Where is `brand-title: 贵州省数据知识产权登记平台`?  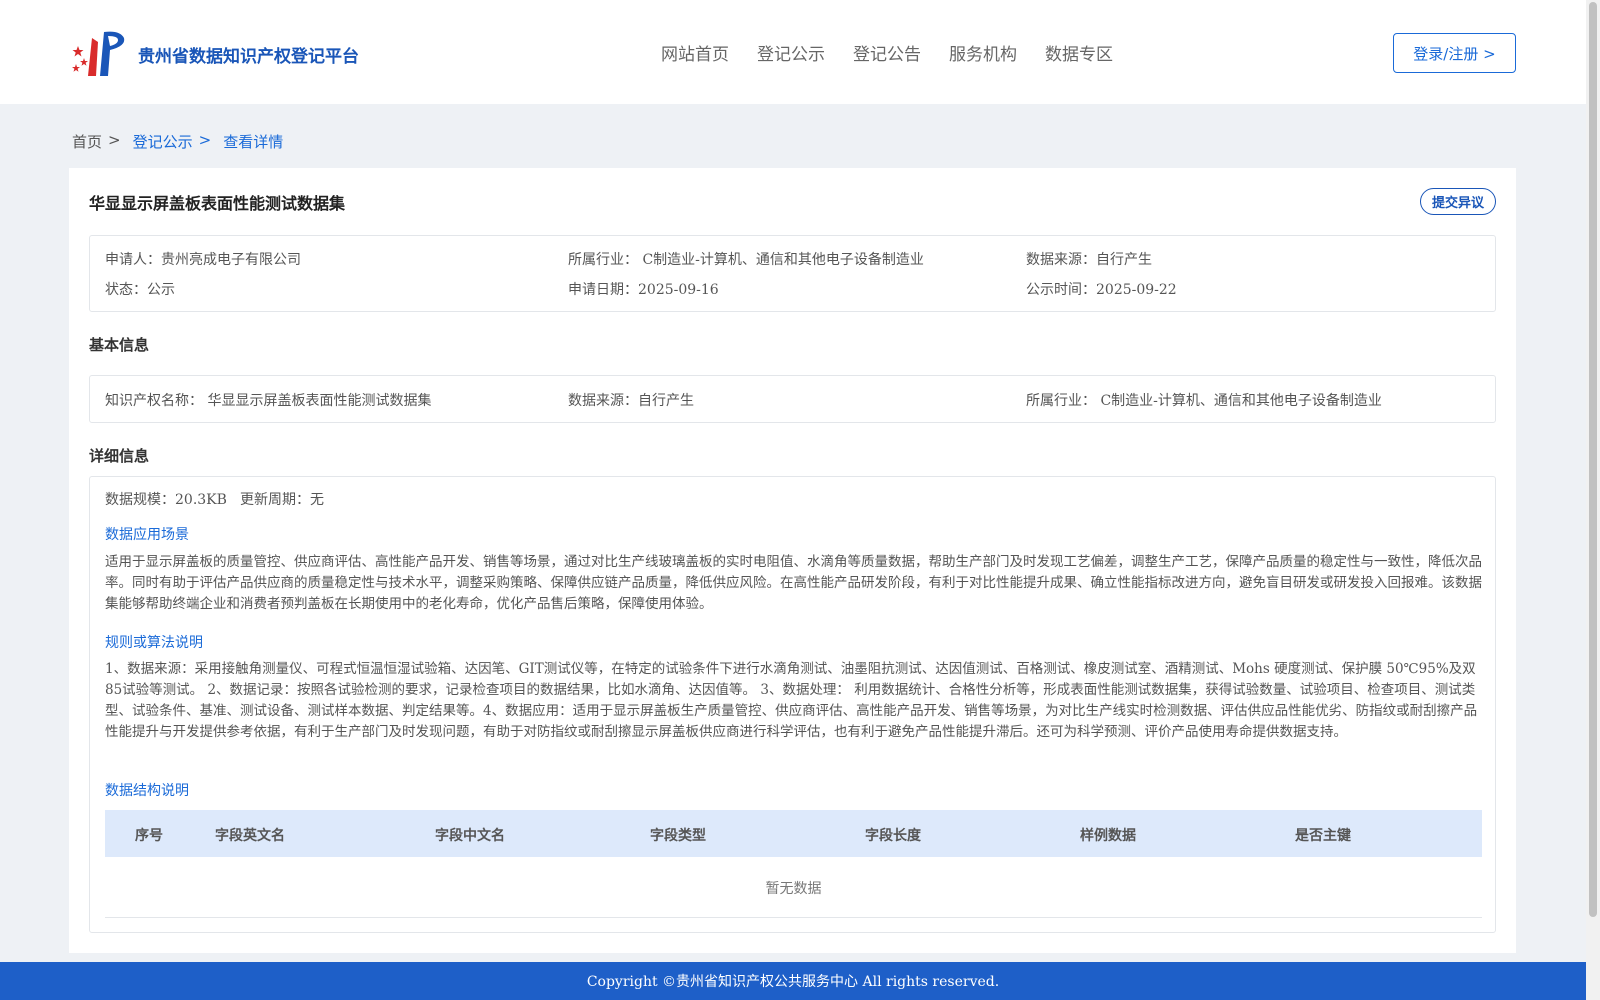
brand-title: 贵州省数据知识产权登记平台 is located at coordinates (248, 54).